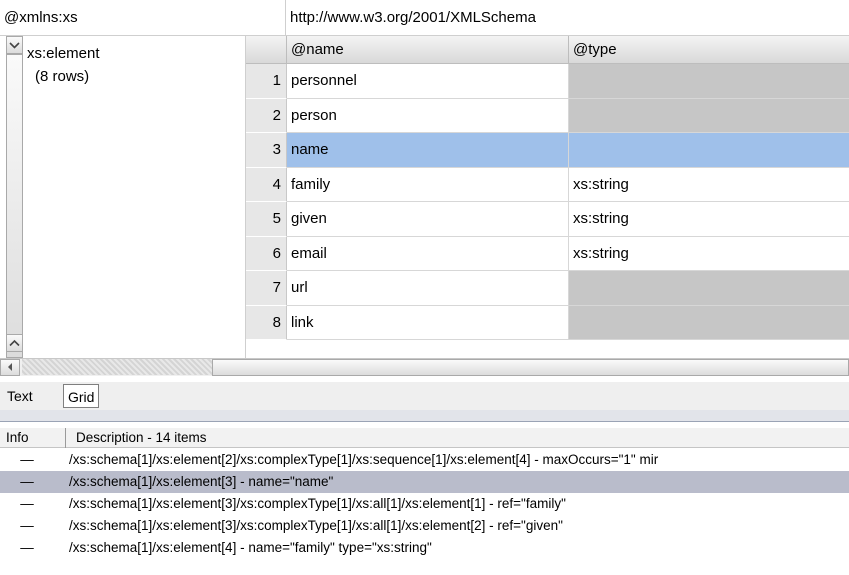 Image resolution: width=849 pixels, height=575 pixels. Describe the element at coordinates (14, 45) in the screenshot. I see `collapse-chevron-icon` at that location.